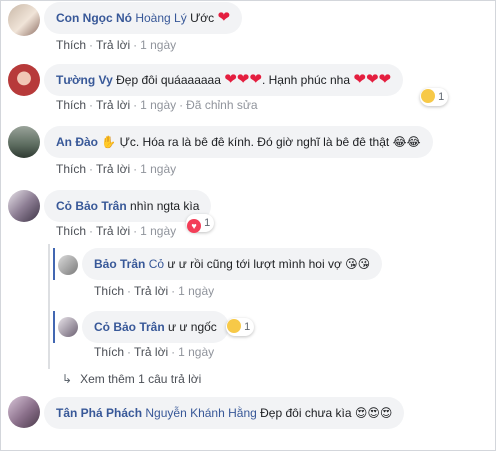 This screenshot has height=451, width=496. What do you see at coordinates (91, 206) in the screenshot?
I see `comment-author: Cỏ Bảo Trân` at bounding box center [91, 206].